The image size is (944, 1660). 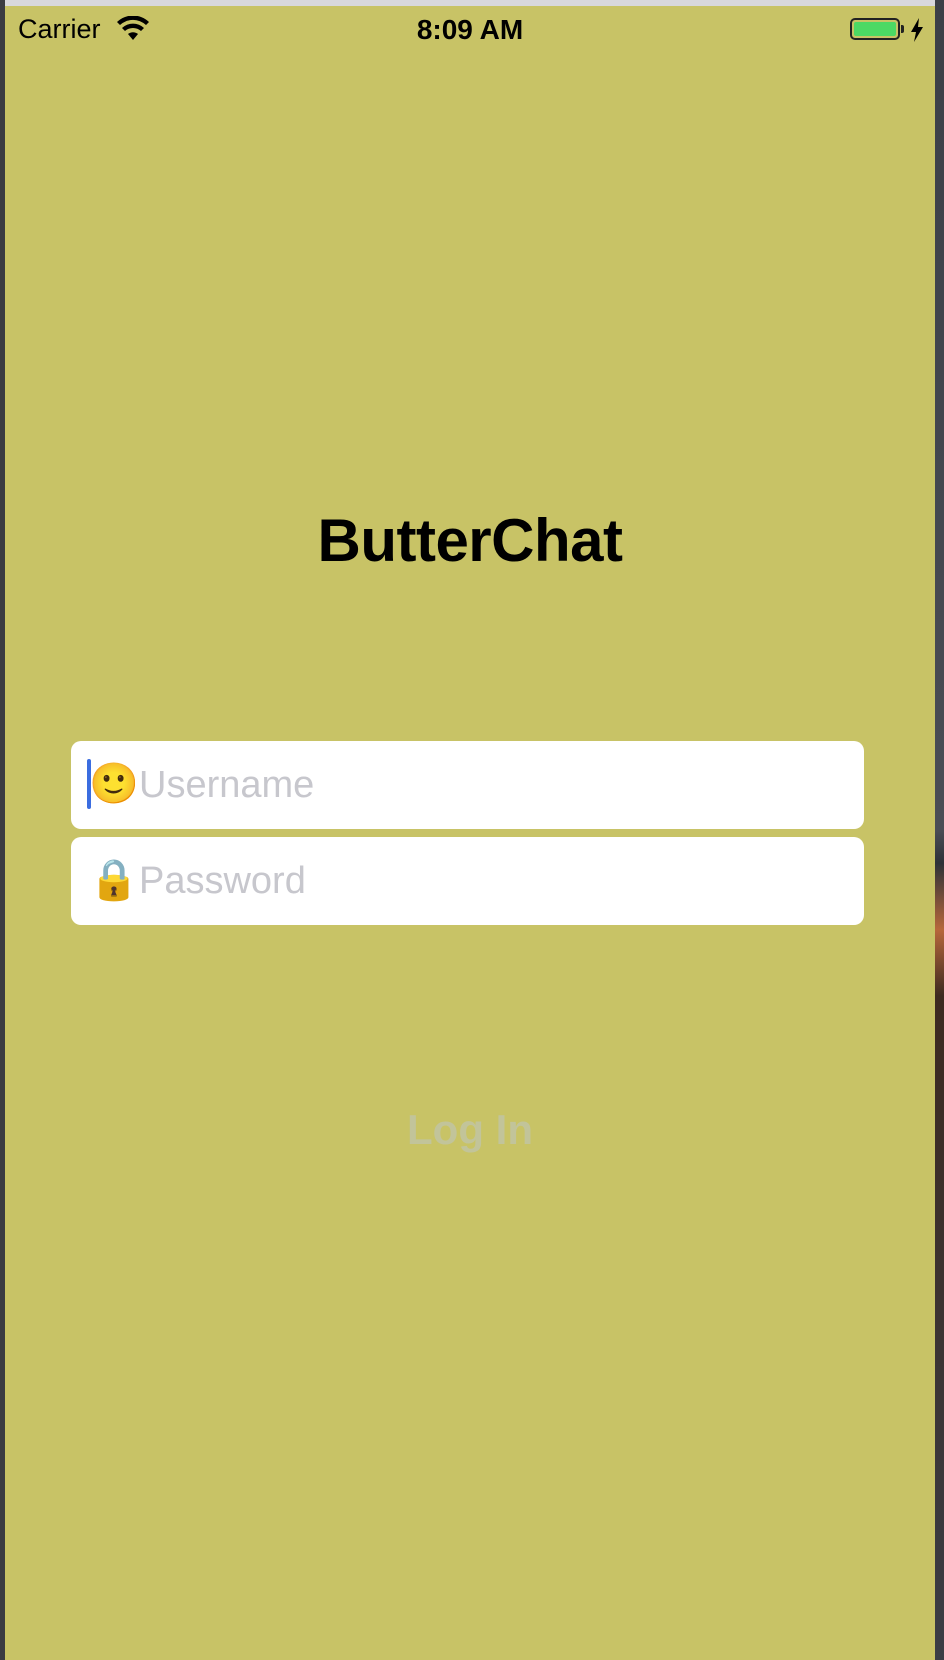 I want to click on status-bar: Carrier 8:09 AM, so click(x=470, y=31).